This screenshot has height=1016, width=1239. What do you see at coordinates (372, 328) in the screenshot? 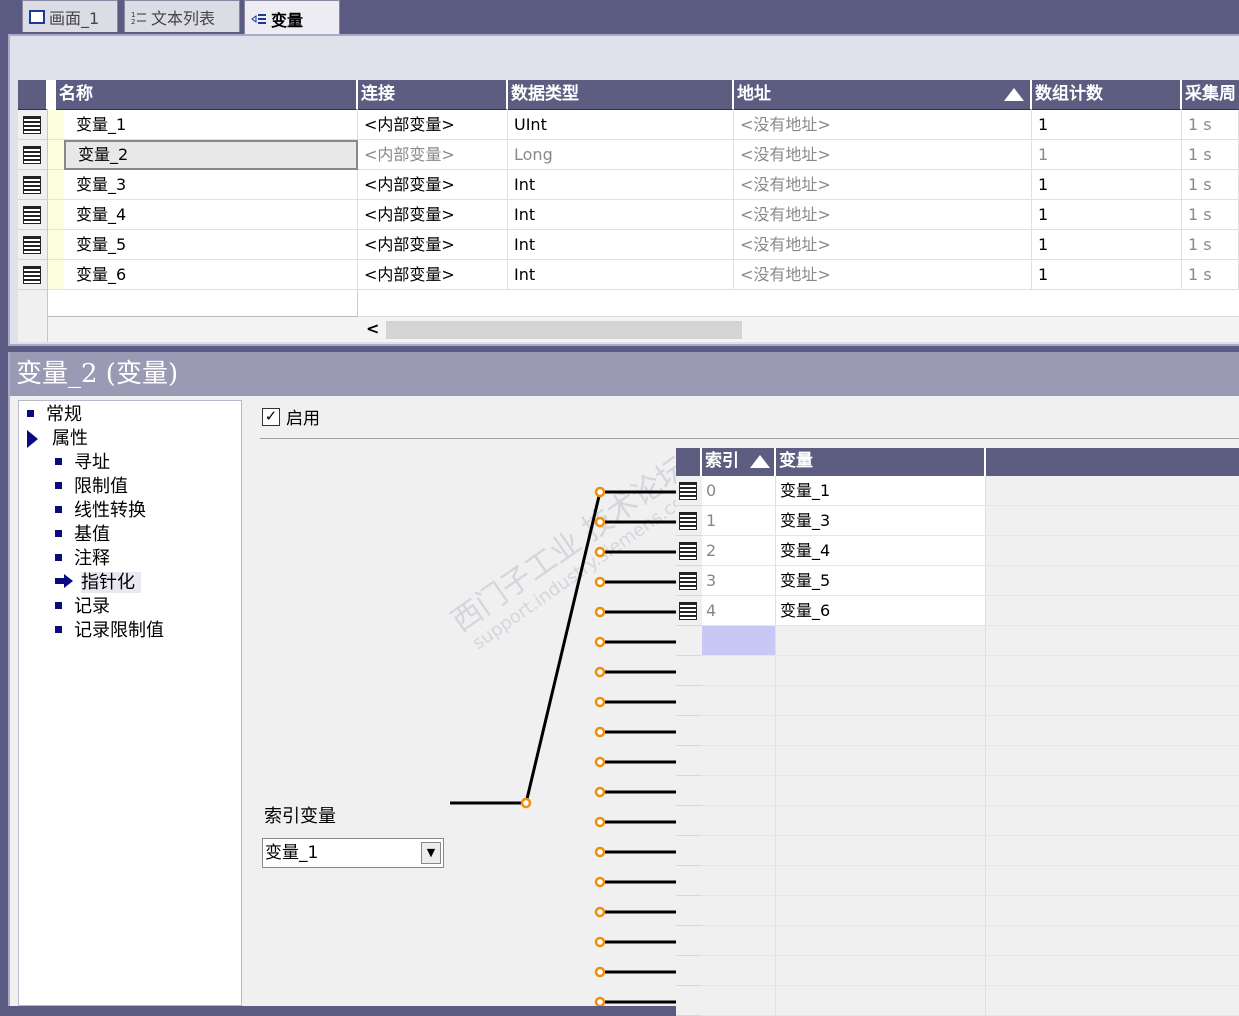
I see `scroll-left-button: <` at bounding box center [372, 328].